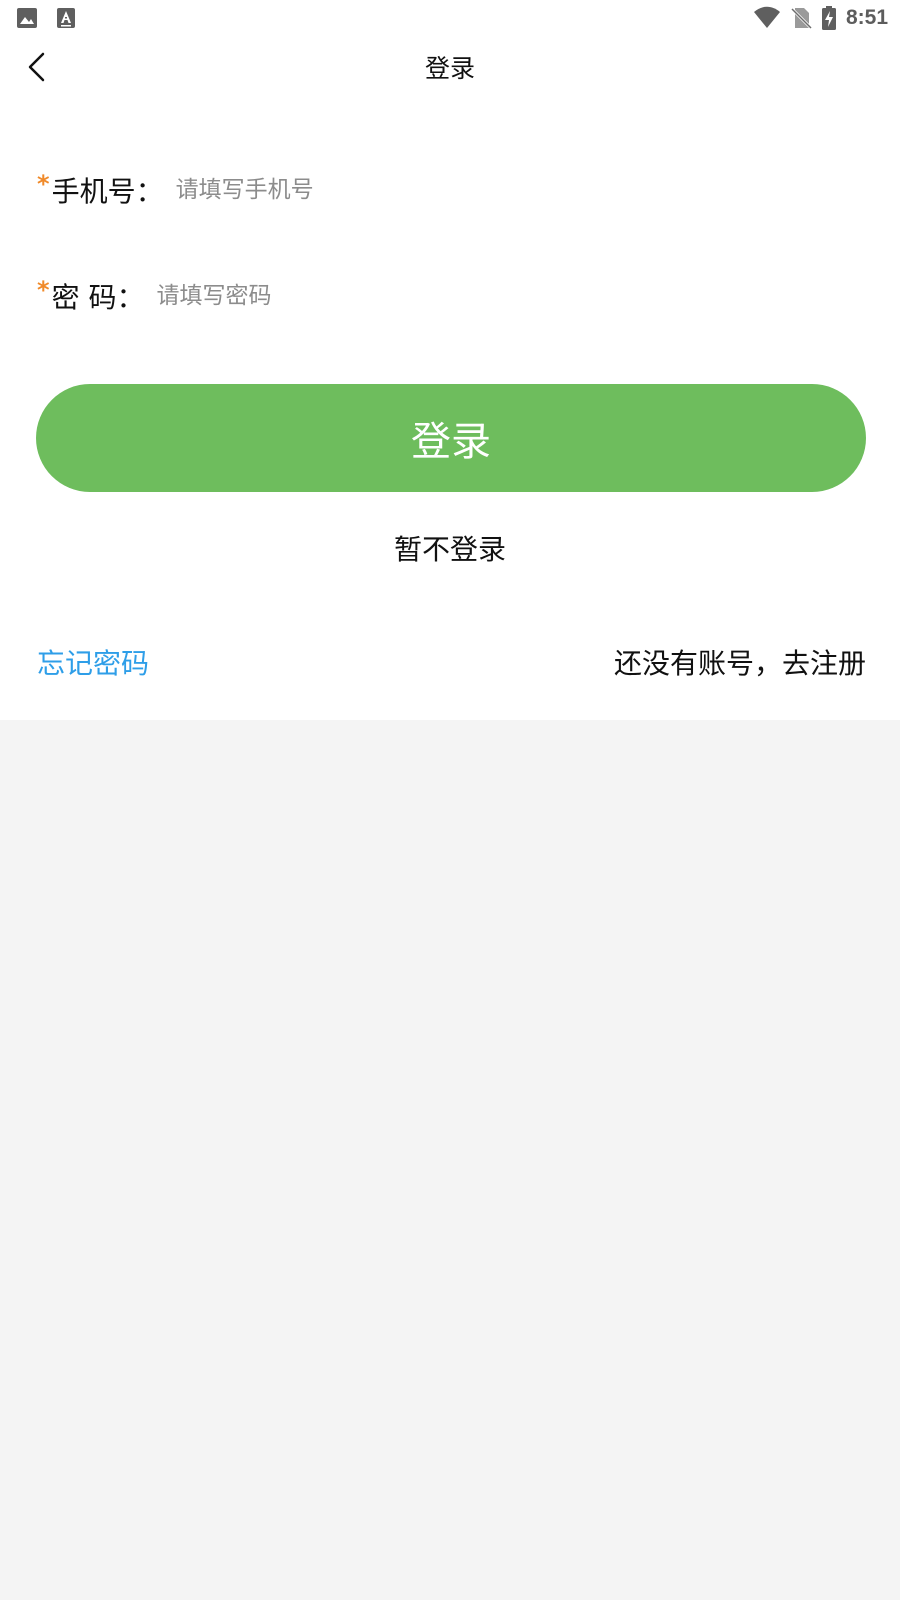 This screenshot has height=1600, width=900. Describe the element at coordinates (98, 297) in the screenshot. I see `password-label: 密 码：` at that location.